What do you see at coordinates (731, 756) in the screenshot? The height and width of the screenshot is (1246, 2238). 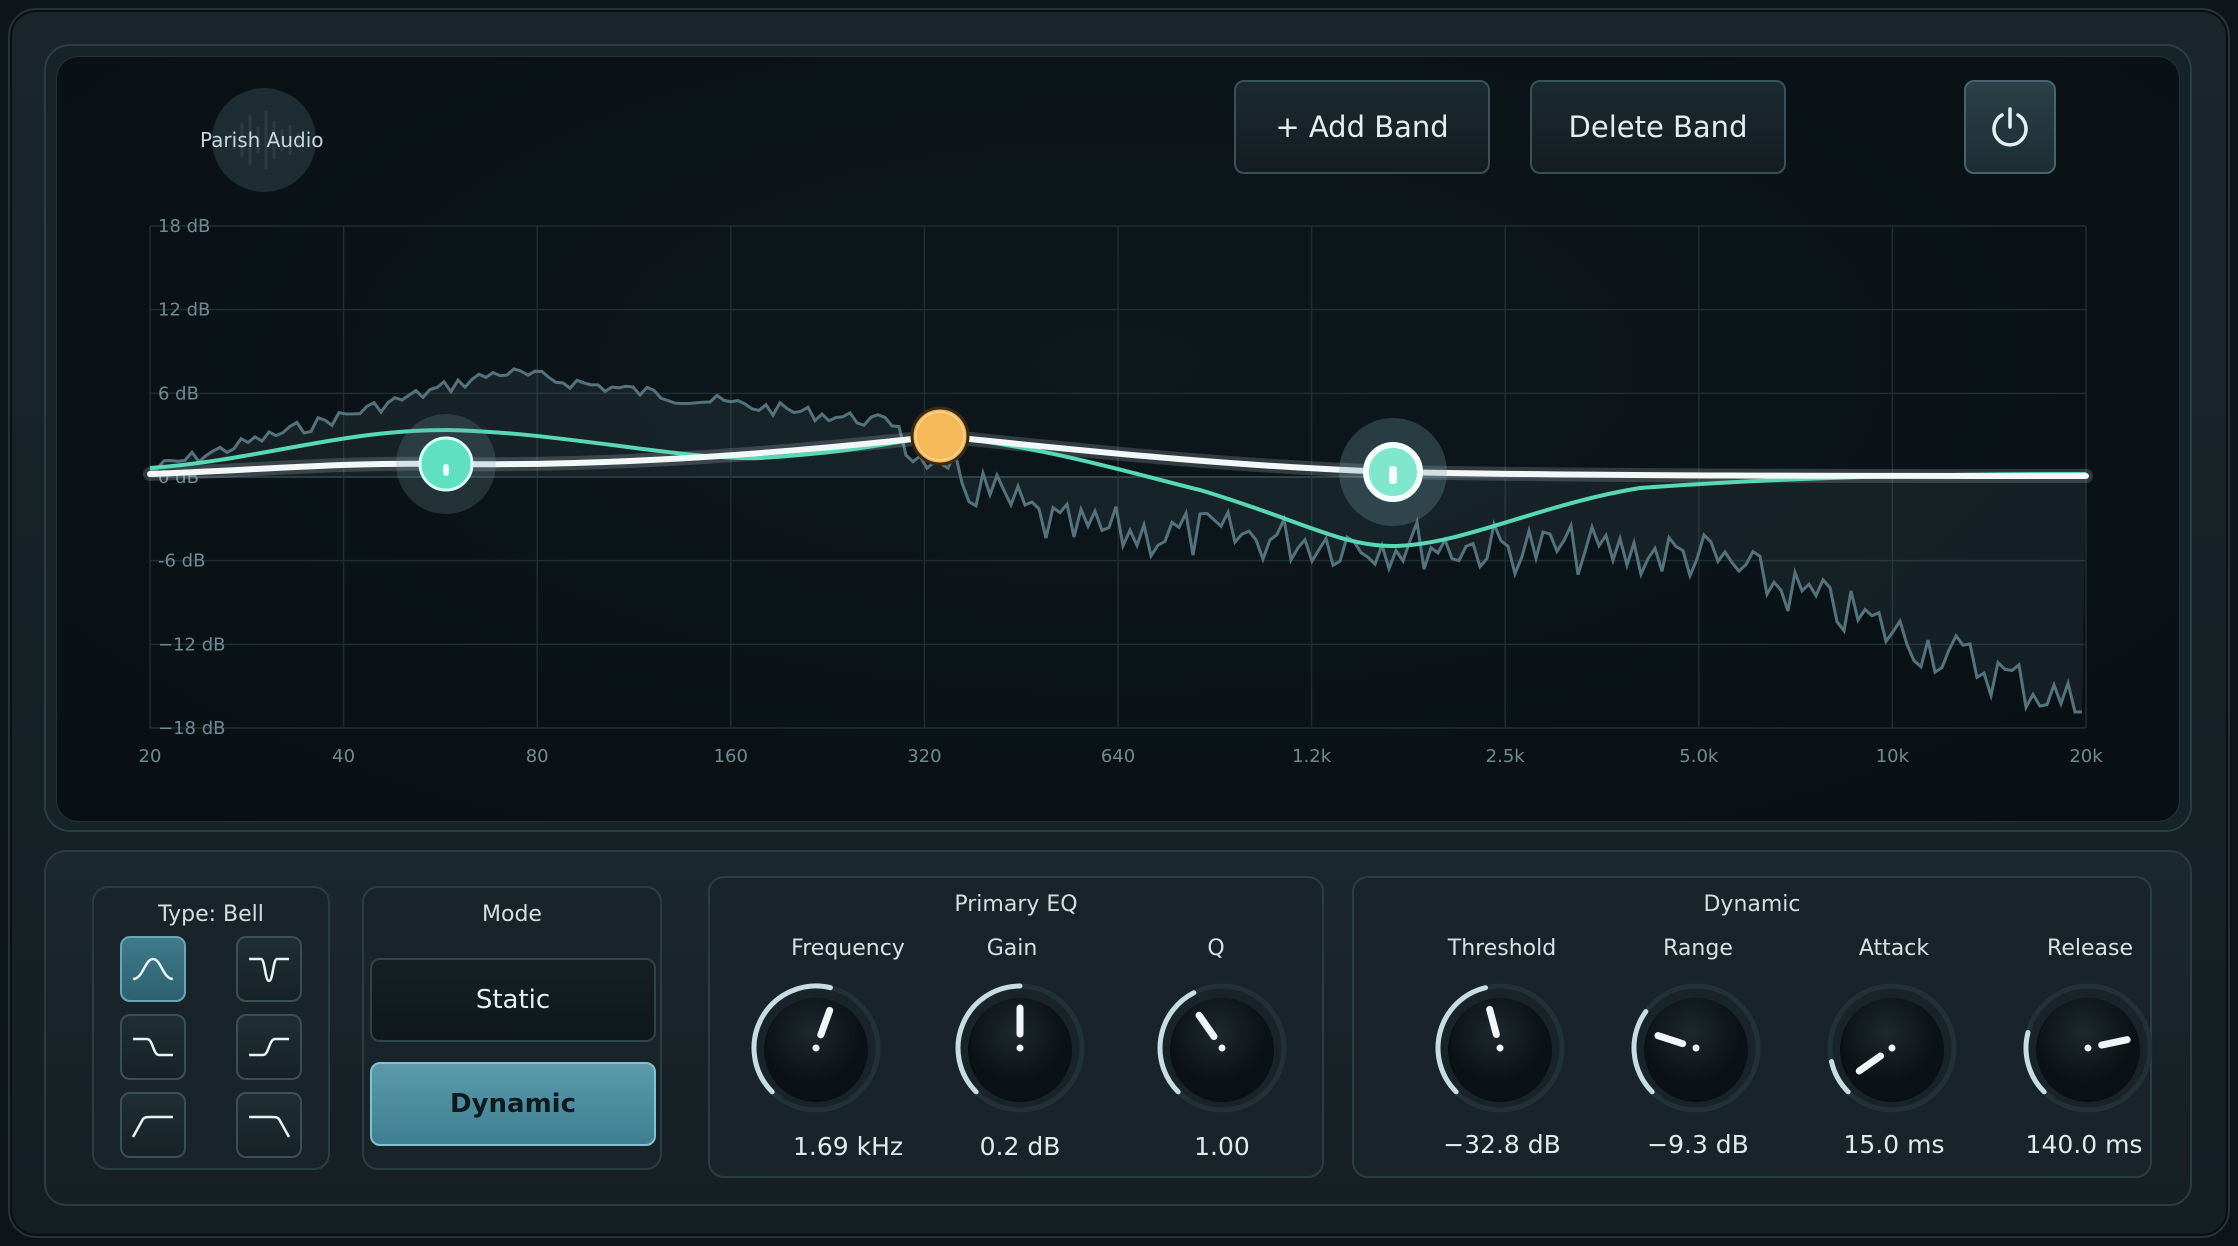 I see `frequency-tick-label: 160` at bounding box center [731, 756].